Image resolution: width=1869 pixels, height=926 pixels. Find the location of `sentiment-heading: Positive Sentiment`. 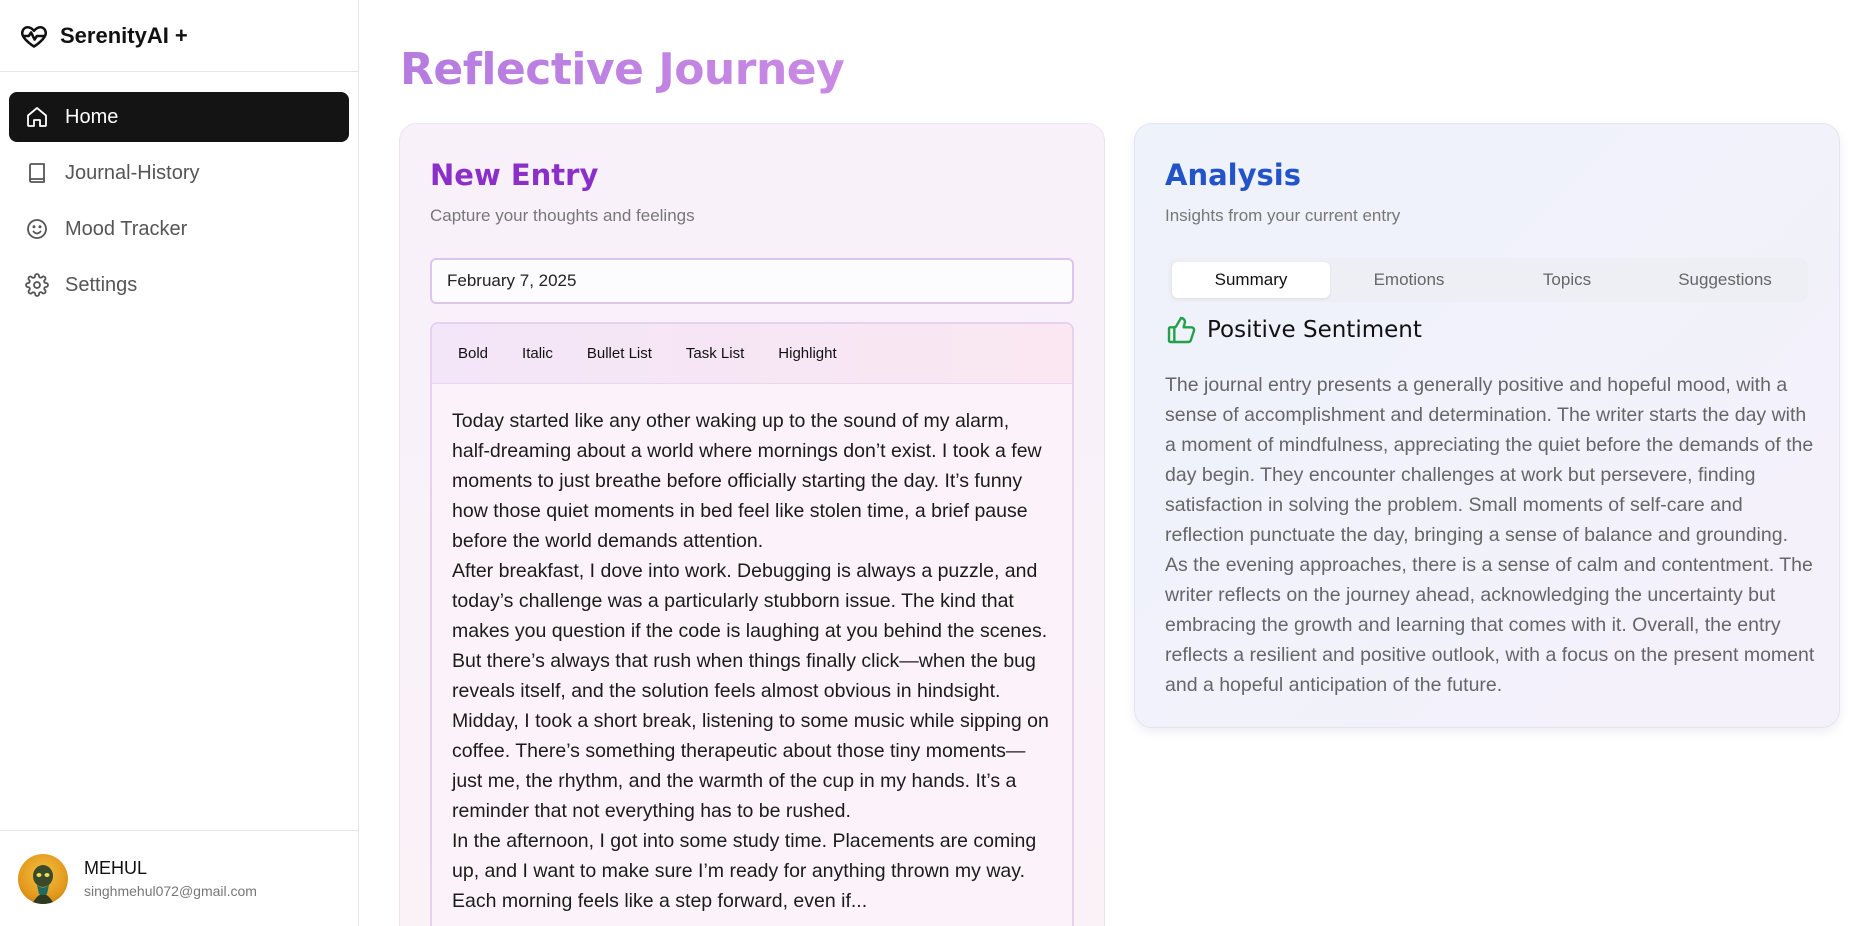

sentiment-heading: Positive Sentiment is located at coordinates (1293, 330).